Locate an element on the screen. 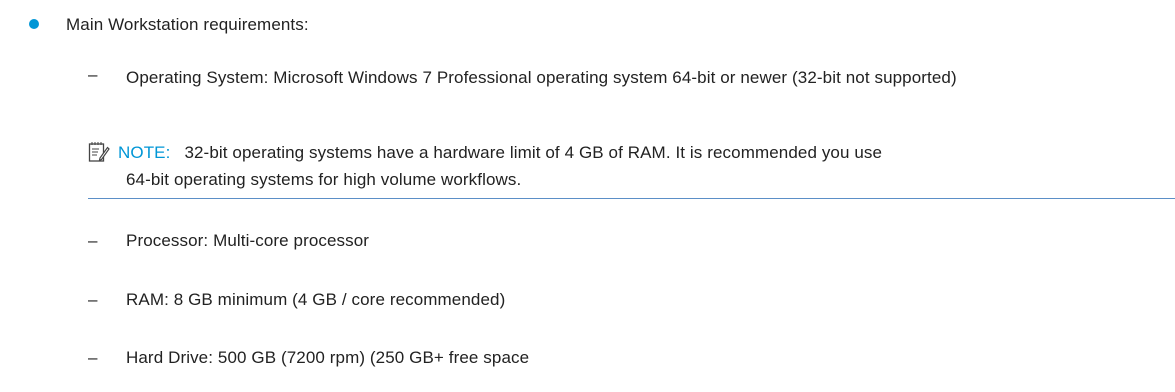  sub-item-text: Processor: Multi-core processor is located at coordinates (248, 240).